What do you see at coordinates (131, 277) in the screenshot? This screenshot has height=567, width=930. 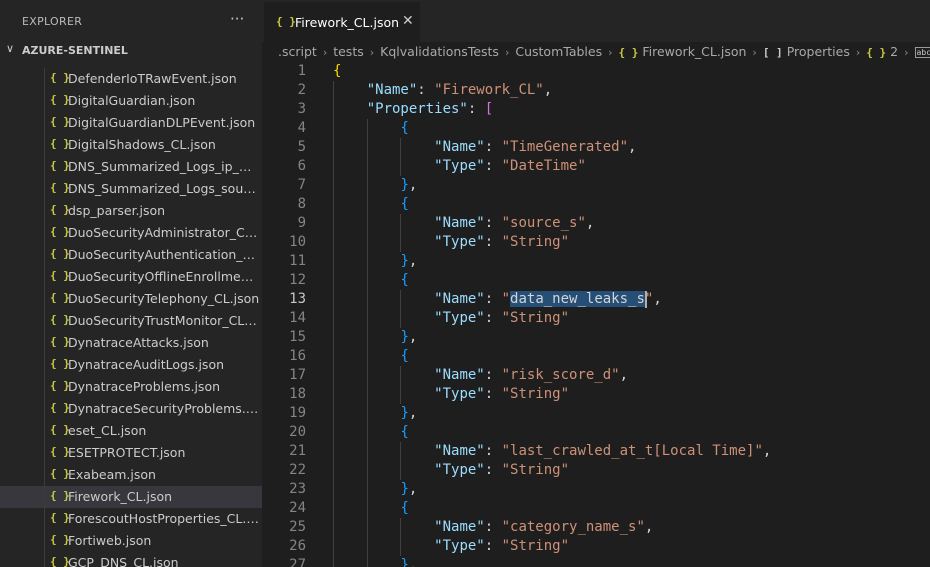 I see `file-tree-item: { }DuoSecurityOfflineEnrollment_CL.json` at bounding box center [131, 277].